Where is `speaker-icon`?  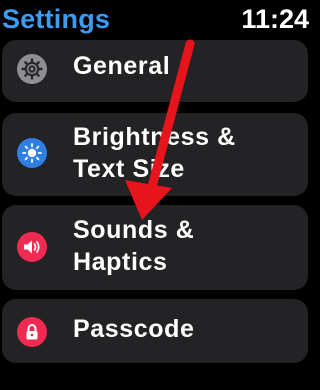
speaker-icon is located at coordinates (32, 247).